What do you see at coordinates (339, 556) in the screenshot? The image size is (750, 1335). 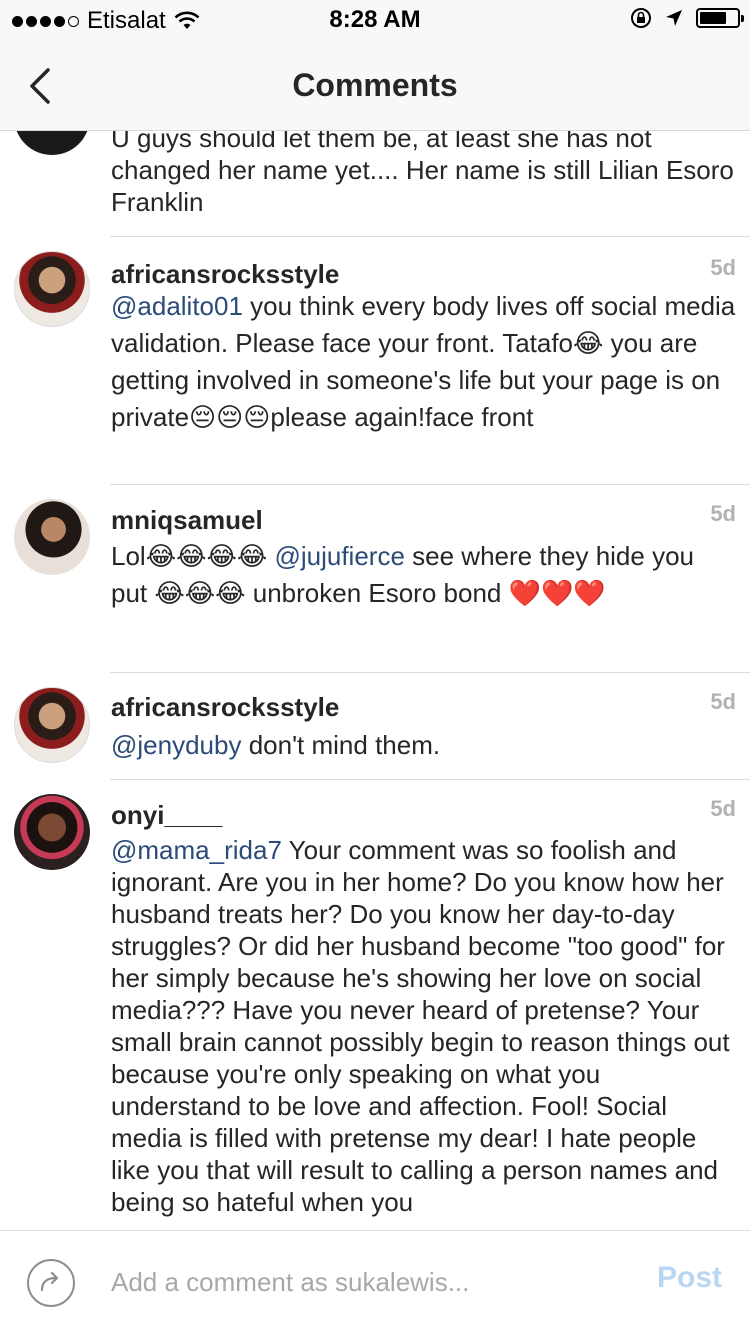 I see `mention-link: @jujufierce` at bounding box center [339, 556].